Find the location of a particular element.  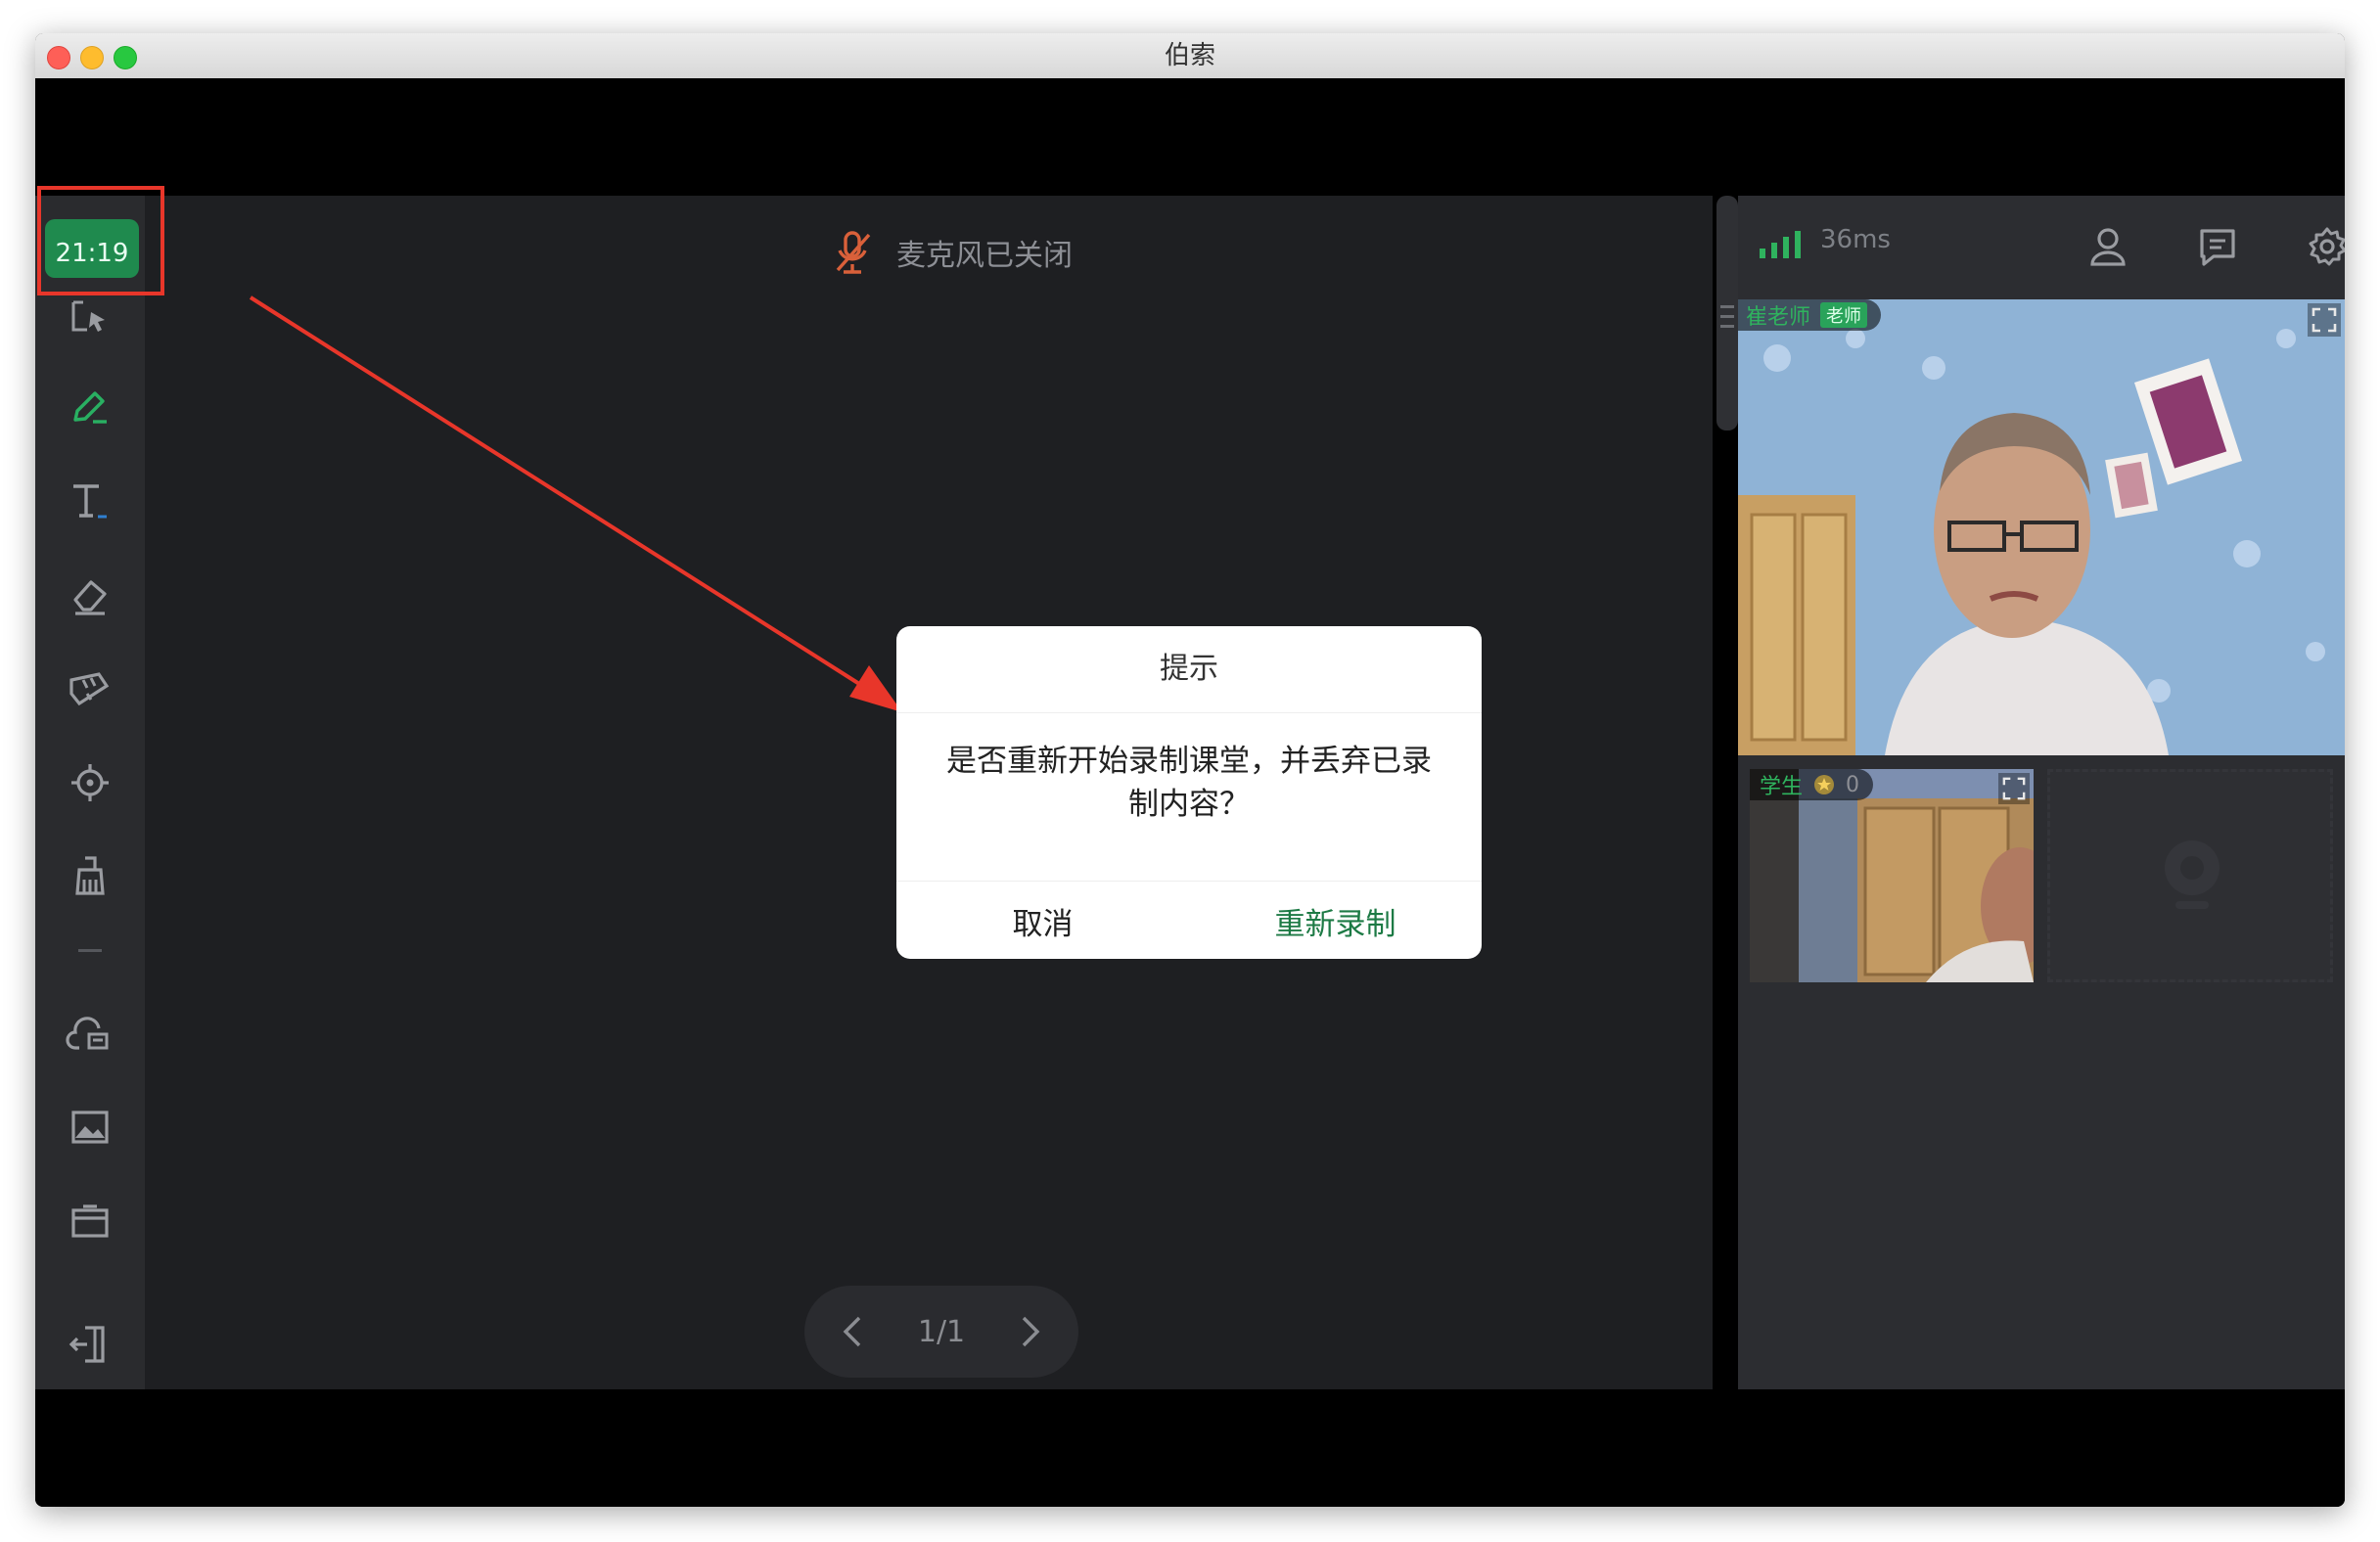

user-icon is located at coordinates (2108, 247).